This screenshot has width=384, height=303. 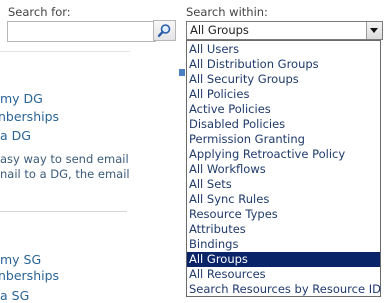 What do you see at coordinates (283, 79) in the screenshot?
I see `dropdown-option: All Security Groups` at bounding box center [283, 79].